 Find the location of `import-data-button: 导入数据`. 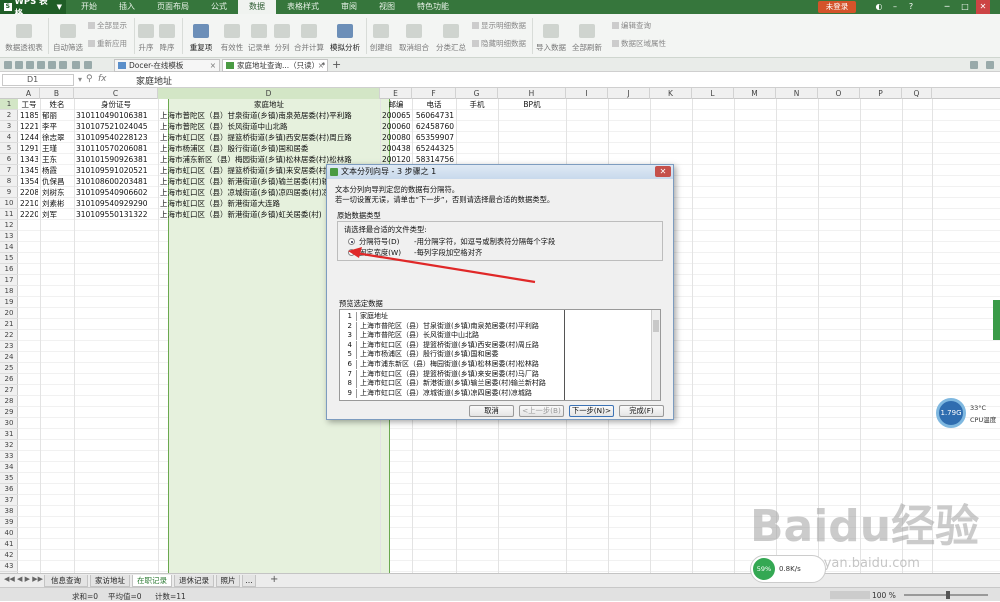

import-data-button: 导入数据 is located at coordinates (551, 36).